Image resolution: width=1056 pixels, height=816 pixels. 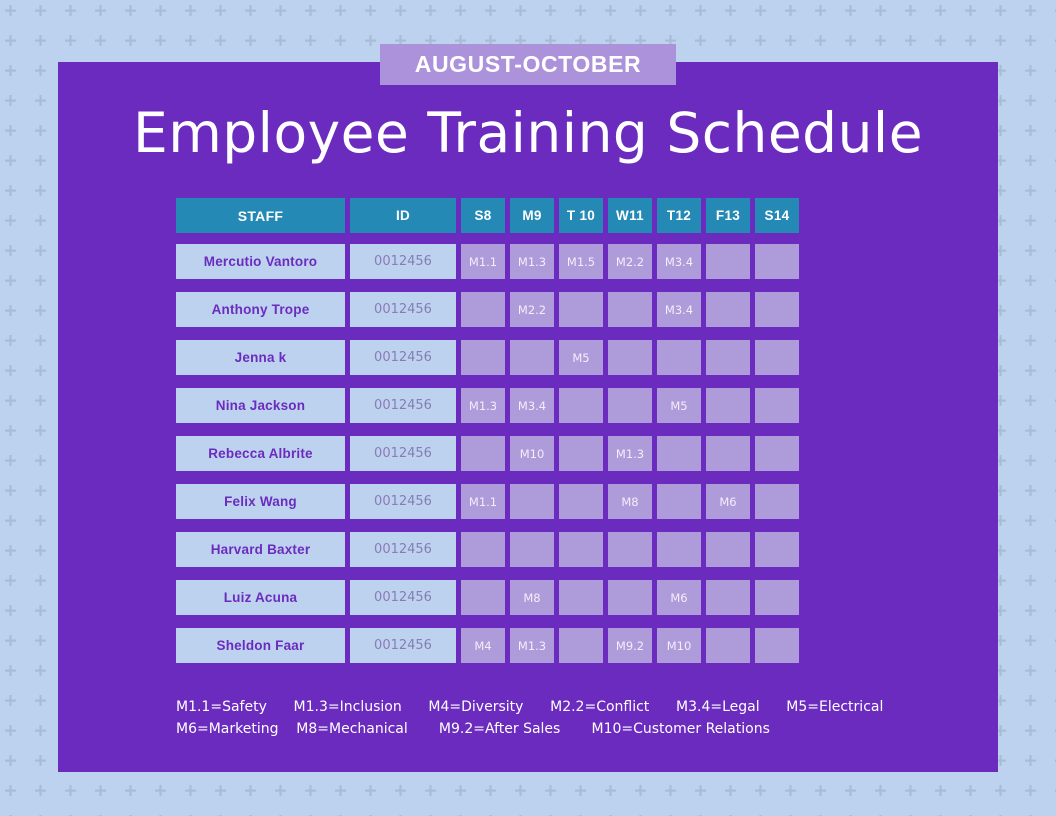 I want to click on table-row: Luiz Acuna 0012456 M8 M6, so click(x=528, y=597).